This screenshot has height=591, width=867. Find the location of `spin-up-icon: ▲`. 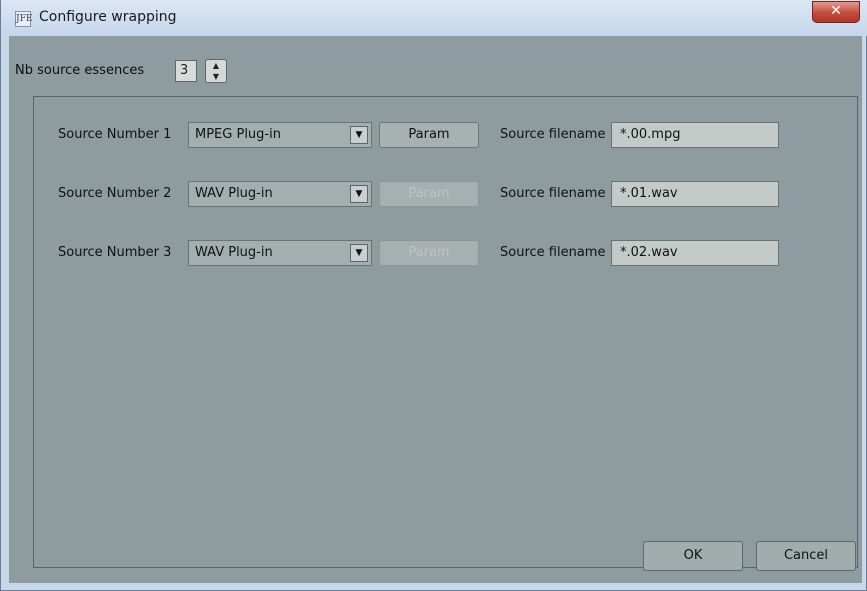

spin-up-icon: ▲ is located at coordinates (216, 65).